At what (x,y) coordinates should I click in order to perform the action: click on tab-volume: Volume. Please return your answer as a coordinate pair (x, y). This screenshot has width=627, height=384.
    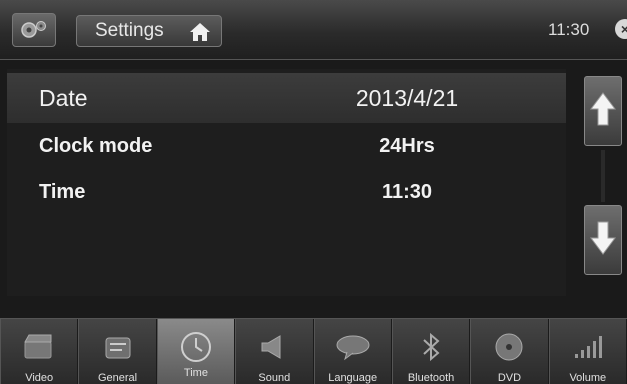
    Looking at the image, I should click on (587, 351).